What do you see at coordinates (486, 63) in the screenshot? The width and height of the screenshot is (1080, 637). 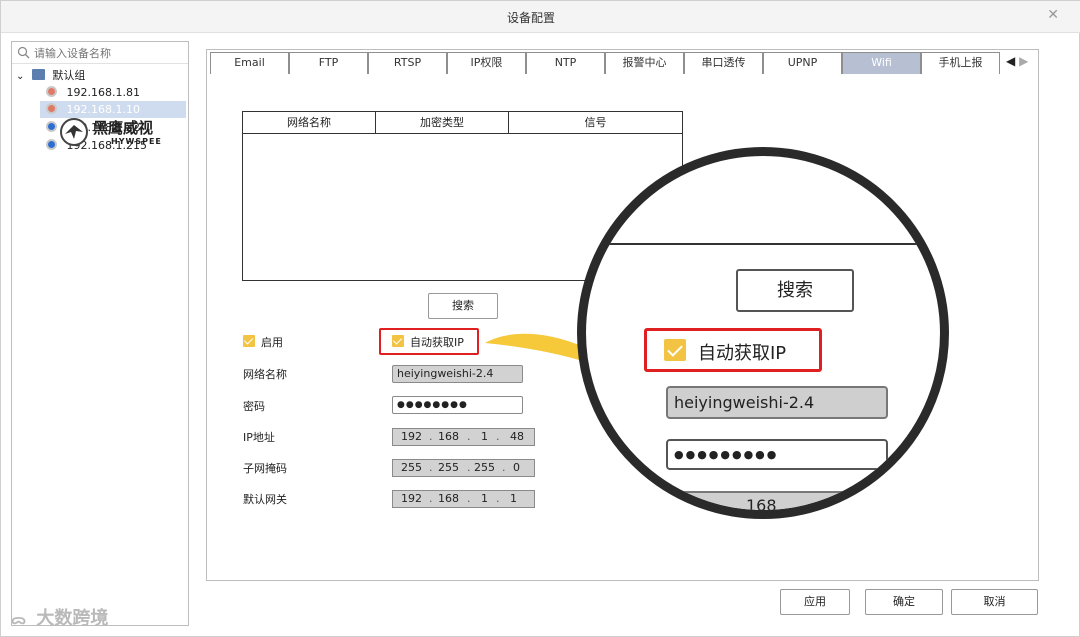 I see `tab-ip-permission: IP权限` at bounding box center [486, 63].